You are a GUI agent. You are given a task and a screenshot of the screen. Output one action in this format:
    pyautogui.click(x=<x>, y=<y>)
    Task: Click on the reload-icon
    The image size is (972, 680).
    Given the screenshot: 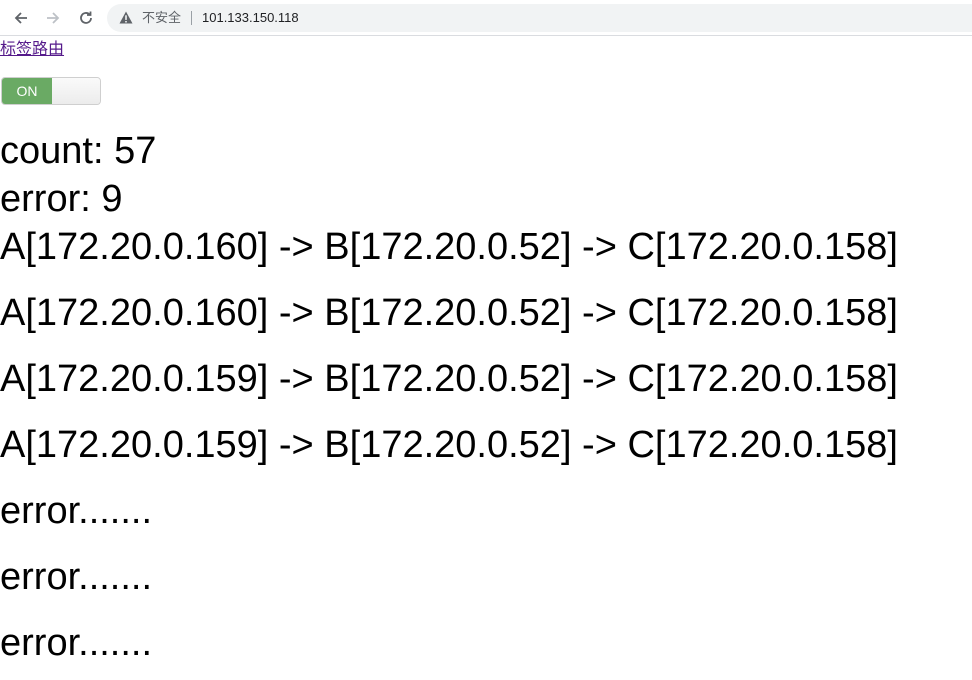 What is the action you would take?
    pyautogui.click(x=86, y=18)
    